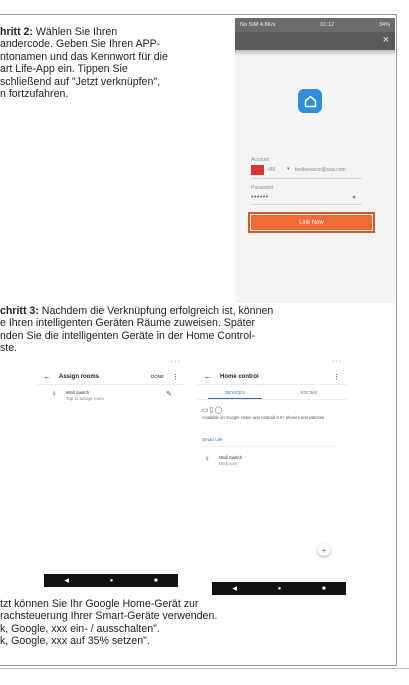 The width and height of the screenshot is (409, 685). I want to click on section-divider, so click(270, 446).